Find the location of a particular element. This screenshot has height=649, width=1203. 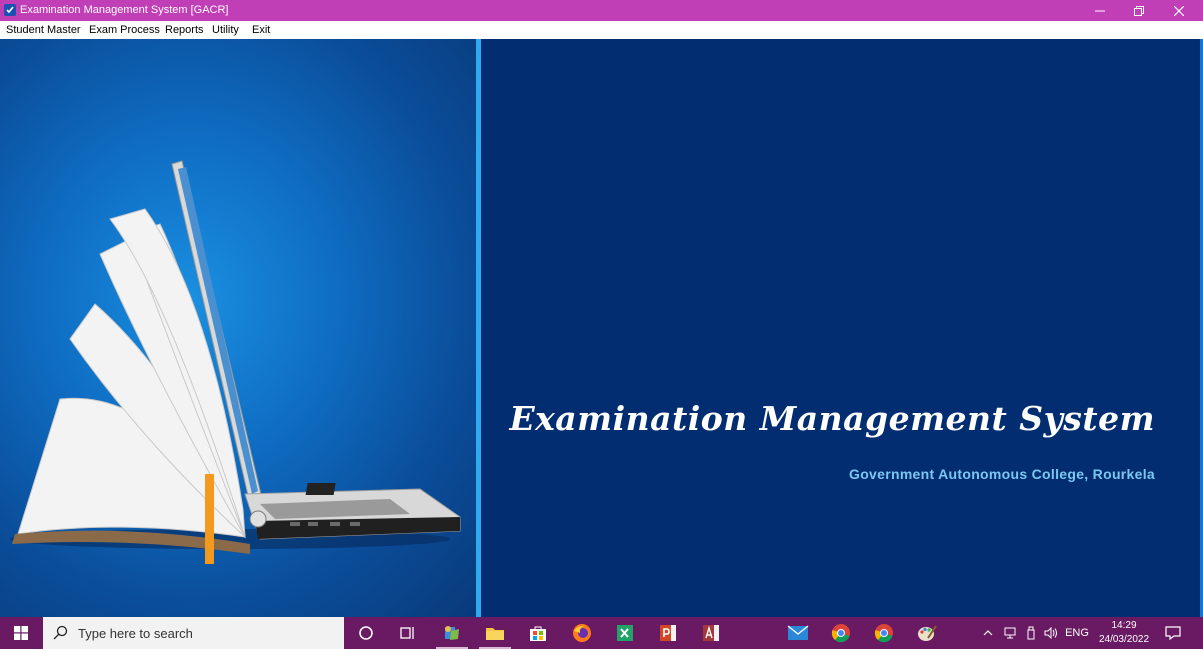

clock: 14:29 24/03/2022 is located at coordinates (1124, 633).